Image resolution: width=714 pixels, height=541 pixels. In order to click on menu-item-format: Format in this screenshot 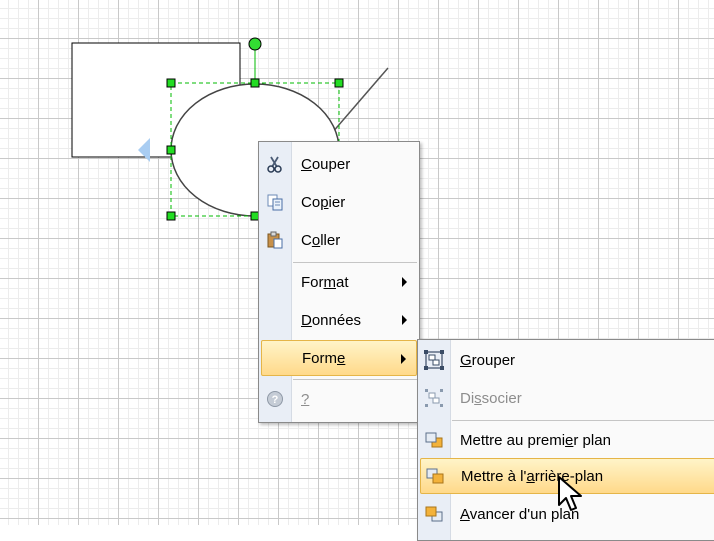, I will do `click(339, 282)`.